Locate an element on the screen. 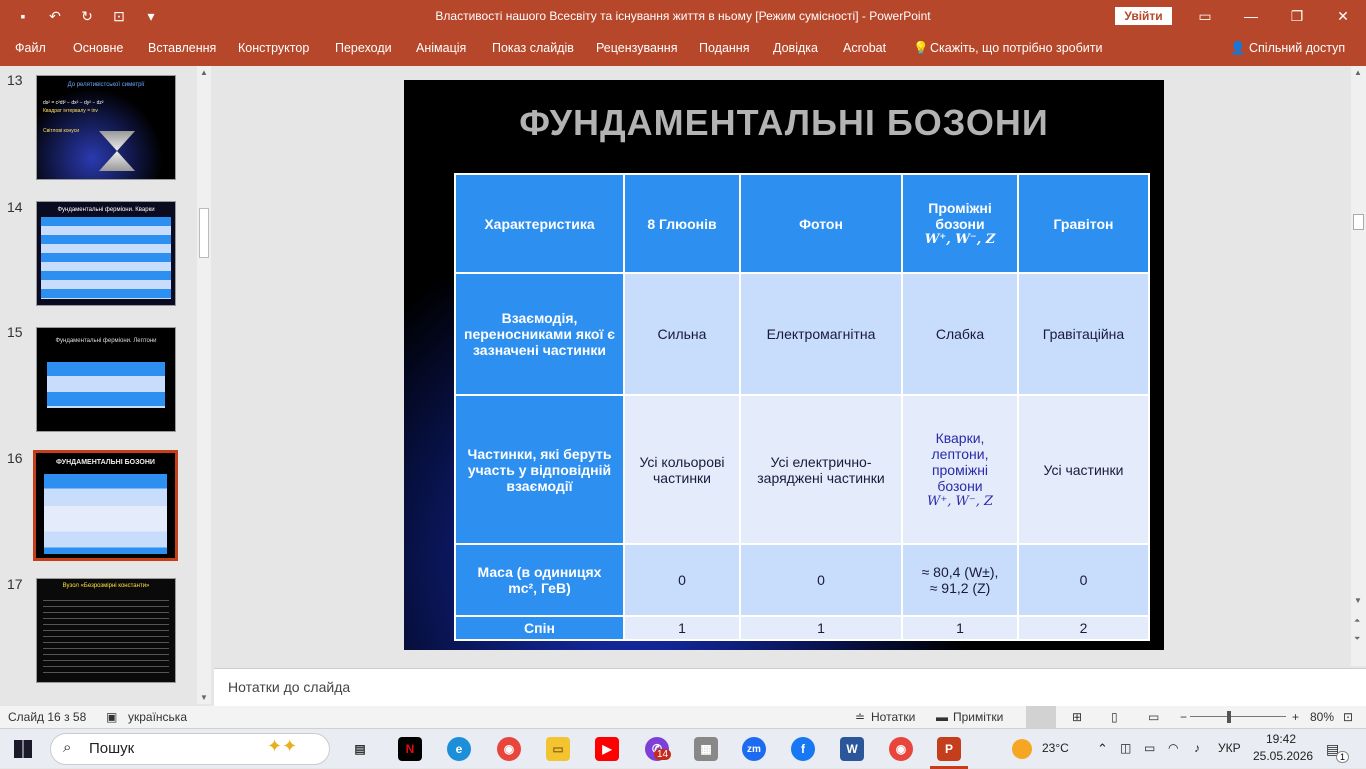 The height and width of the screenshot is (769, 1366). thumbnail-title: Вузол «Безрозмірні константи» is located at coordinates (106, 586).